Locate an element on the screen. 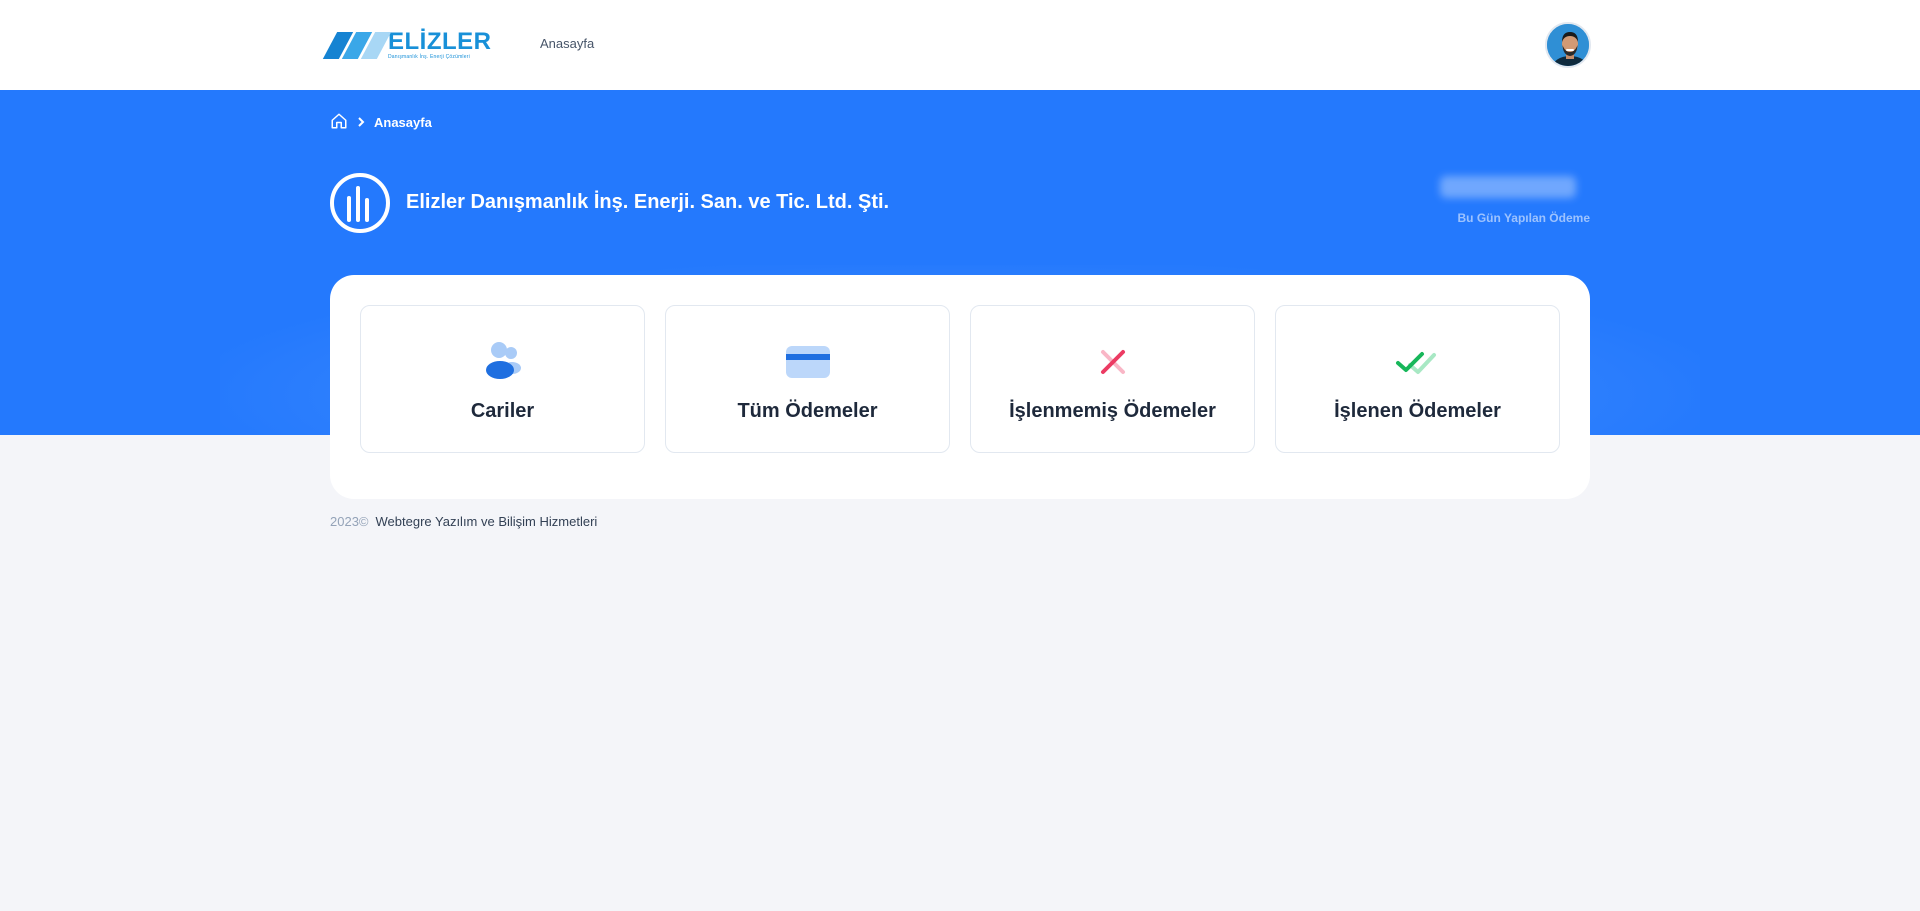 This screenshot has width=1920, height=911. user-avatar is located at coordinates (1568, 45).